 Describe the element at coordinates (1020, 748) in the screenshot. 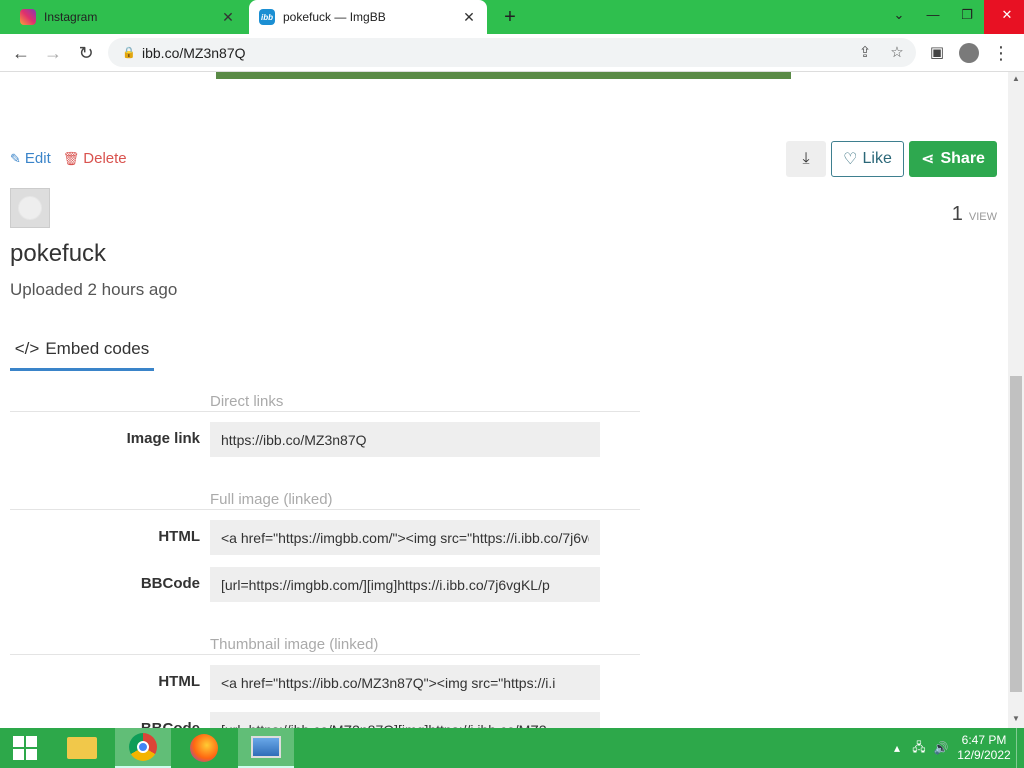

I see `show-desktop-button` at that location.